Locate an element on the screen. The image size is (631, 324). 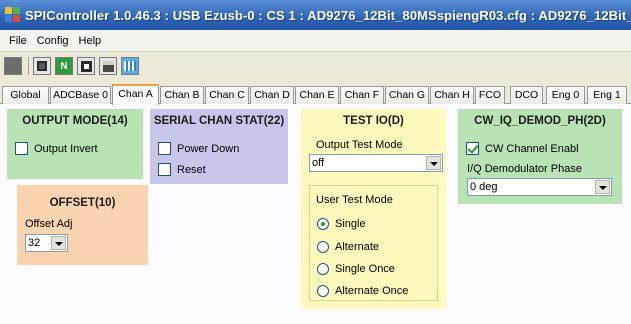
offset-panel: OFFSET(10) Offset Adj 32 is located at coordinates (82, 225).